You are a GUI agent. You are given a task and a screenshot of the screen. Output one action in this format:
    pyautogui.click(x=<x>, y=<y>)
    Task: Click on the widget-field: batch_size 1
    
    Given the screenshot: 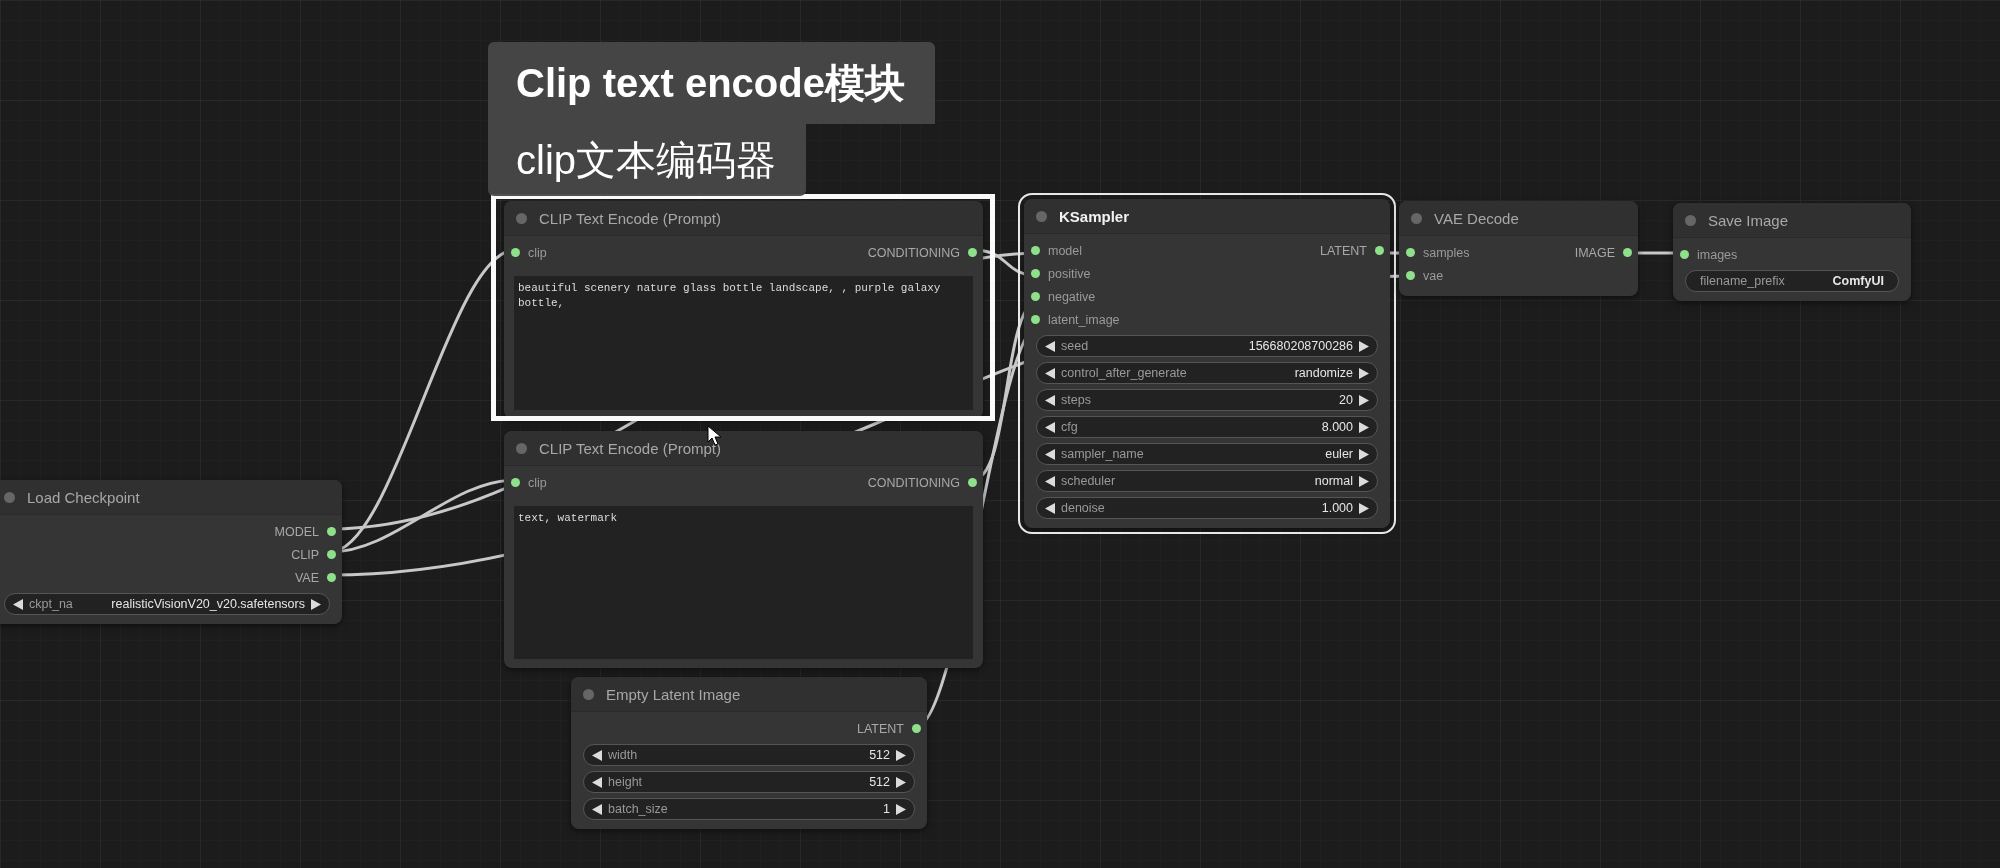 What is the action you would take?
    pyautogui.click(x=749, y=809)
    